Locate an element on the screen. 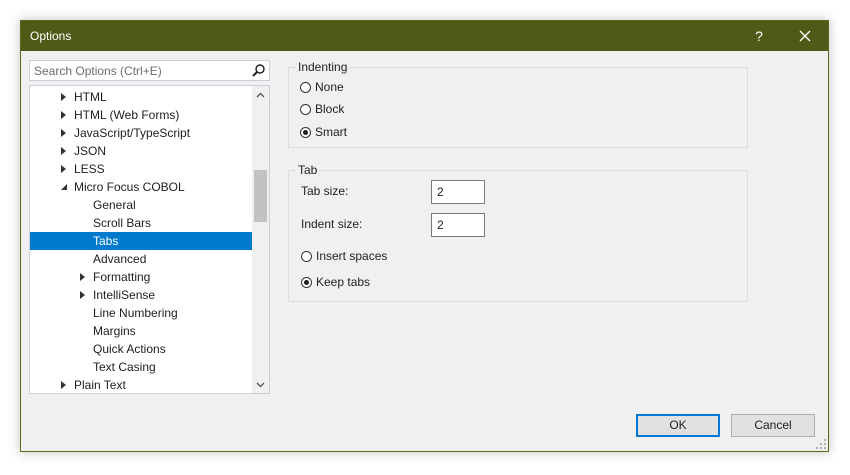 The width and height of the screenshot is (850, 475). tree-item-label: IntelliSense is located at coordinates (124, 295).